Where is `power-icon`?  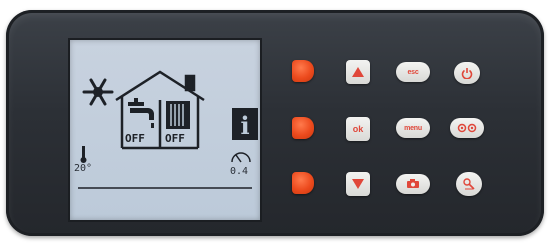
power-icon is located at coordinates (467, 73).